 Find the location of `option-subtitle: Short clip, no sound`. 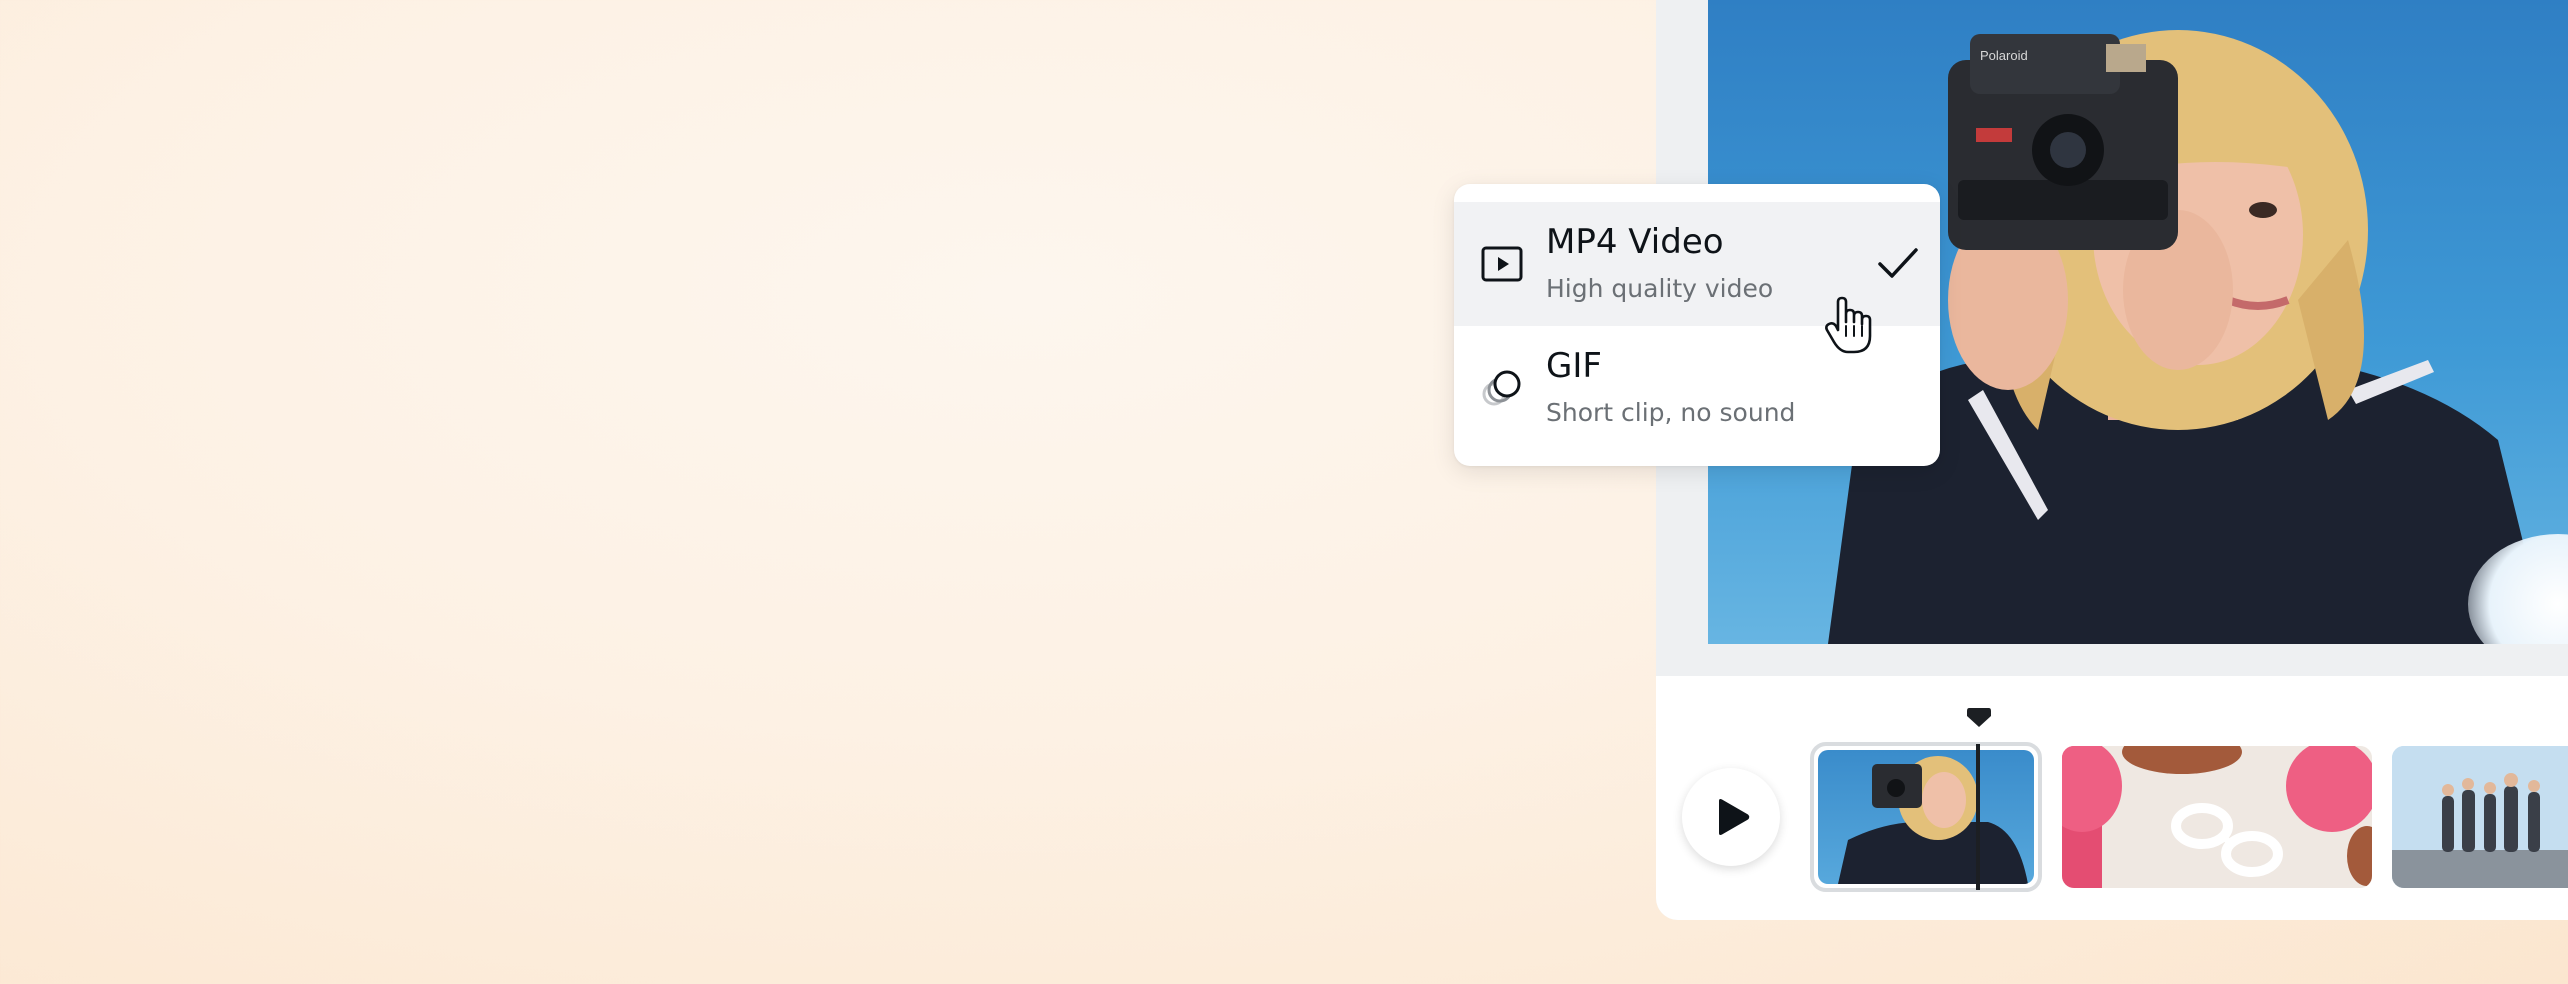

option-subtitle: Short clip, no sound is located at coordinates (1671, 412).